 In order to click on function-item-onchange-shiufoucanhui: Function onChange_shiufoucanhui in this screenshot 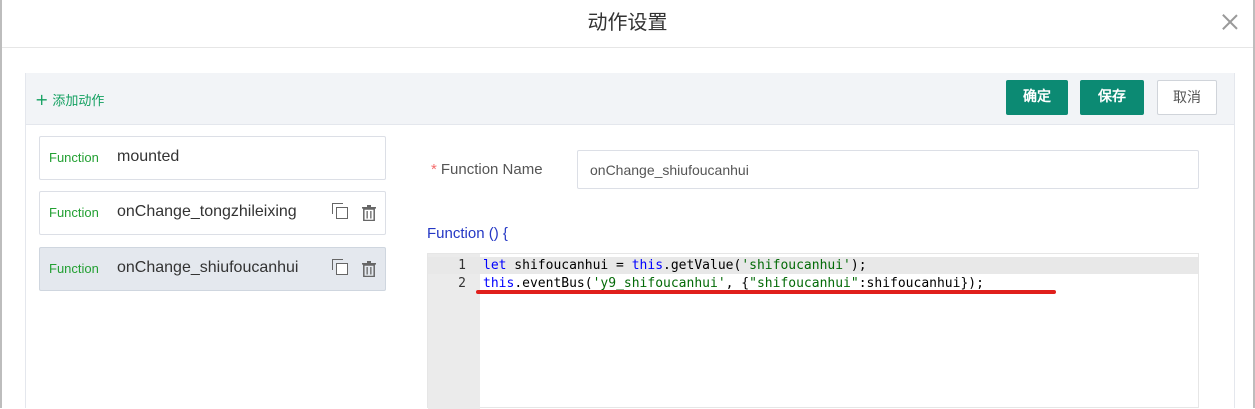, I will do `click(212, 269)`.